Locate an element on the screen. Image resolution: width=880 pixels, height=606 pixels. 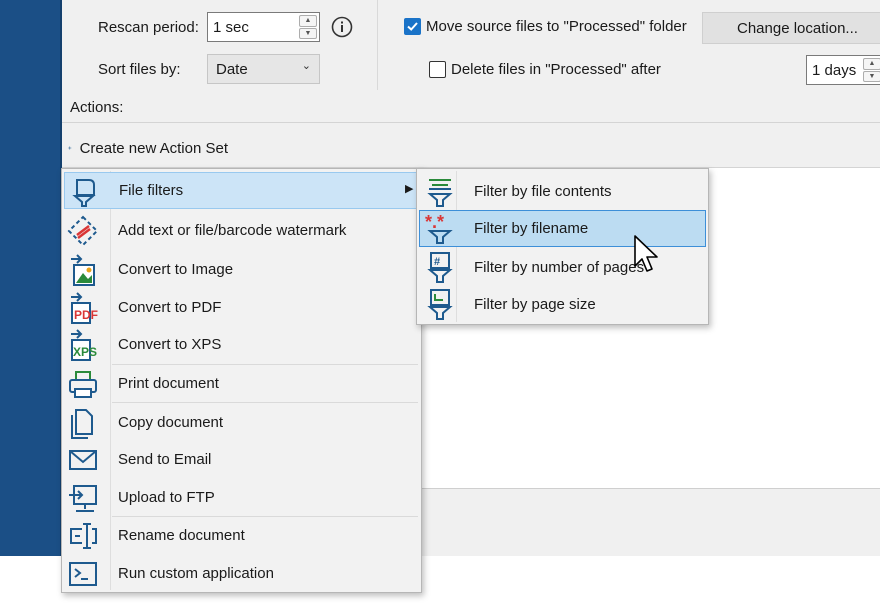
submenu-item-label: Filter by page size is located at coordinates (535, 304).